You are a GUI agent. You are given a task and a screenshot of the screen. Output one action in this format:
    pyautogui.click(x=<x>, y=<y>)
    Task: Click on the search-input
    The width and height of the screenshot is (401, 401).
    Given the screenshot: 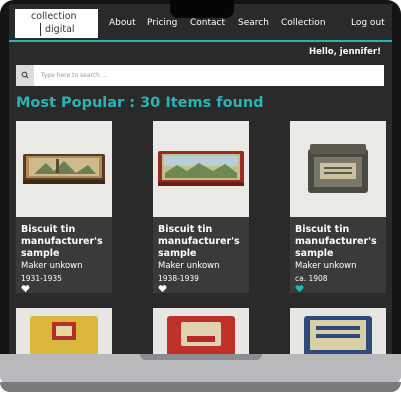 What is the action you would take?
    pyautogui.click(x=206, y=75)
    